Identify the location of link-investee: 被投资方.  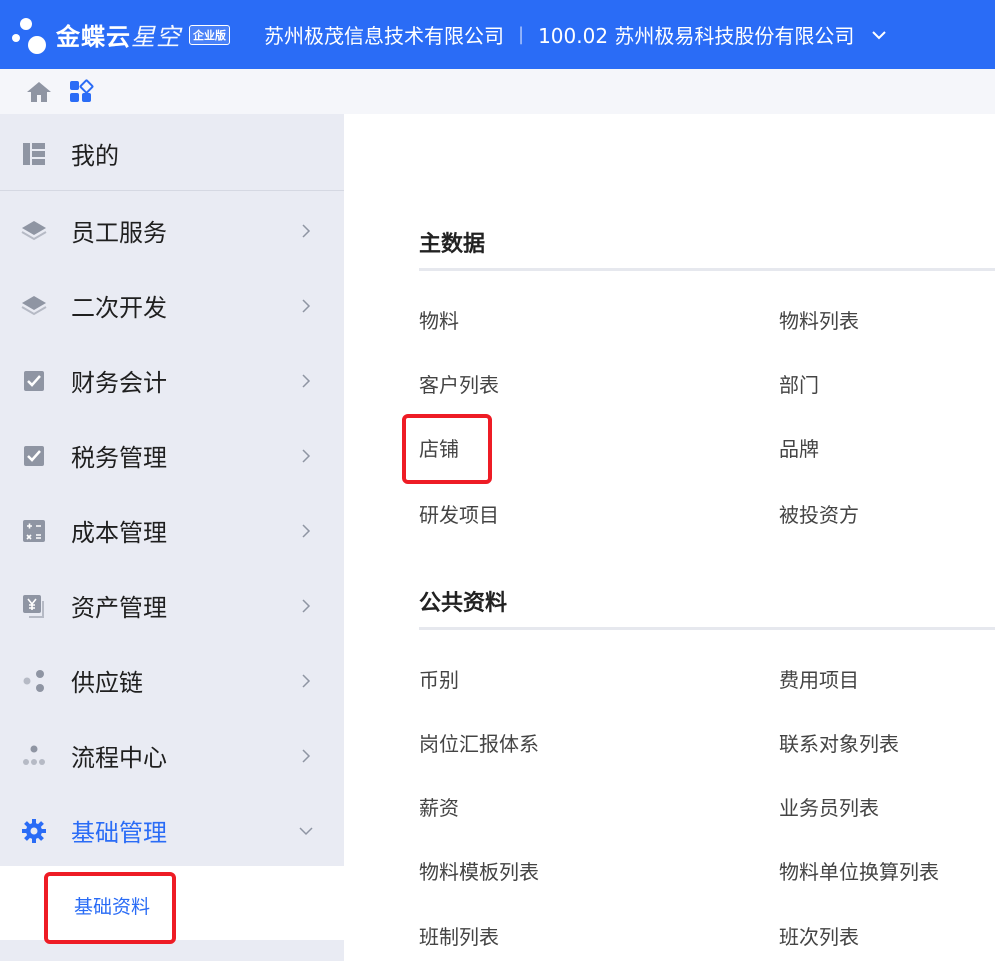
(819, 513).